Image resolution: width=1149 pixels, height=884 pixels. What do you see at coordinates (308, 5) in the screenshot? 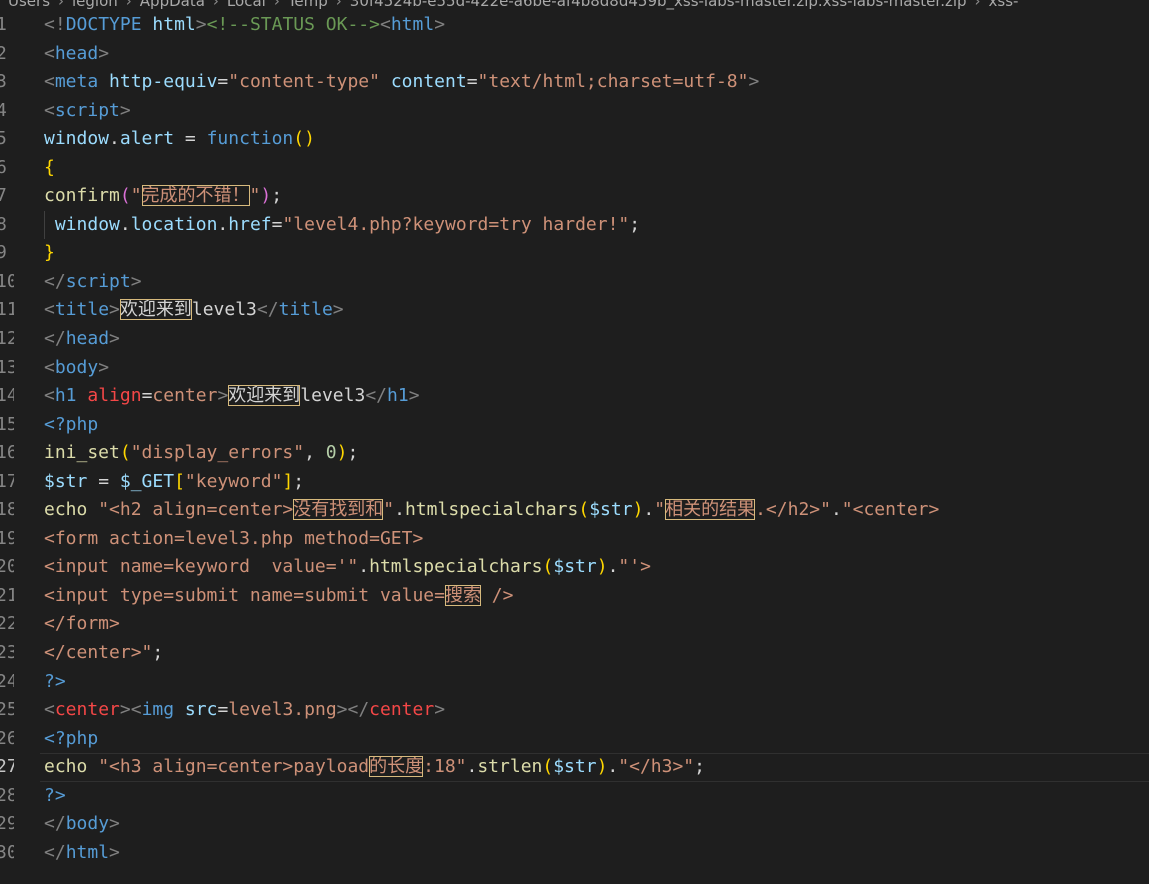
I see `breadcrumb-item: Temp` at bounding box center [308, 5].